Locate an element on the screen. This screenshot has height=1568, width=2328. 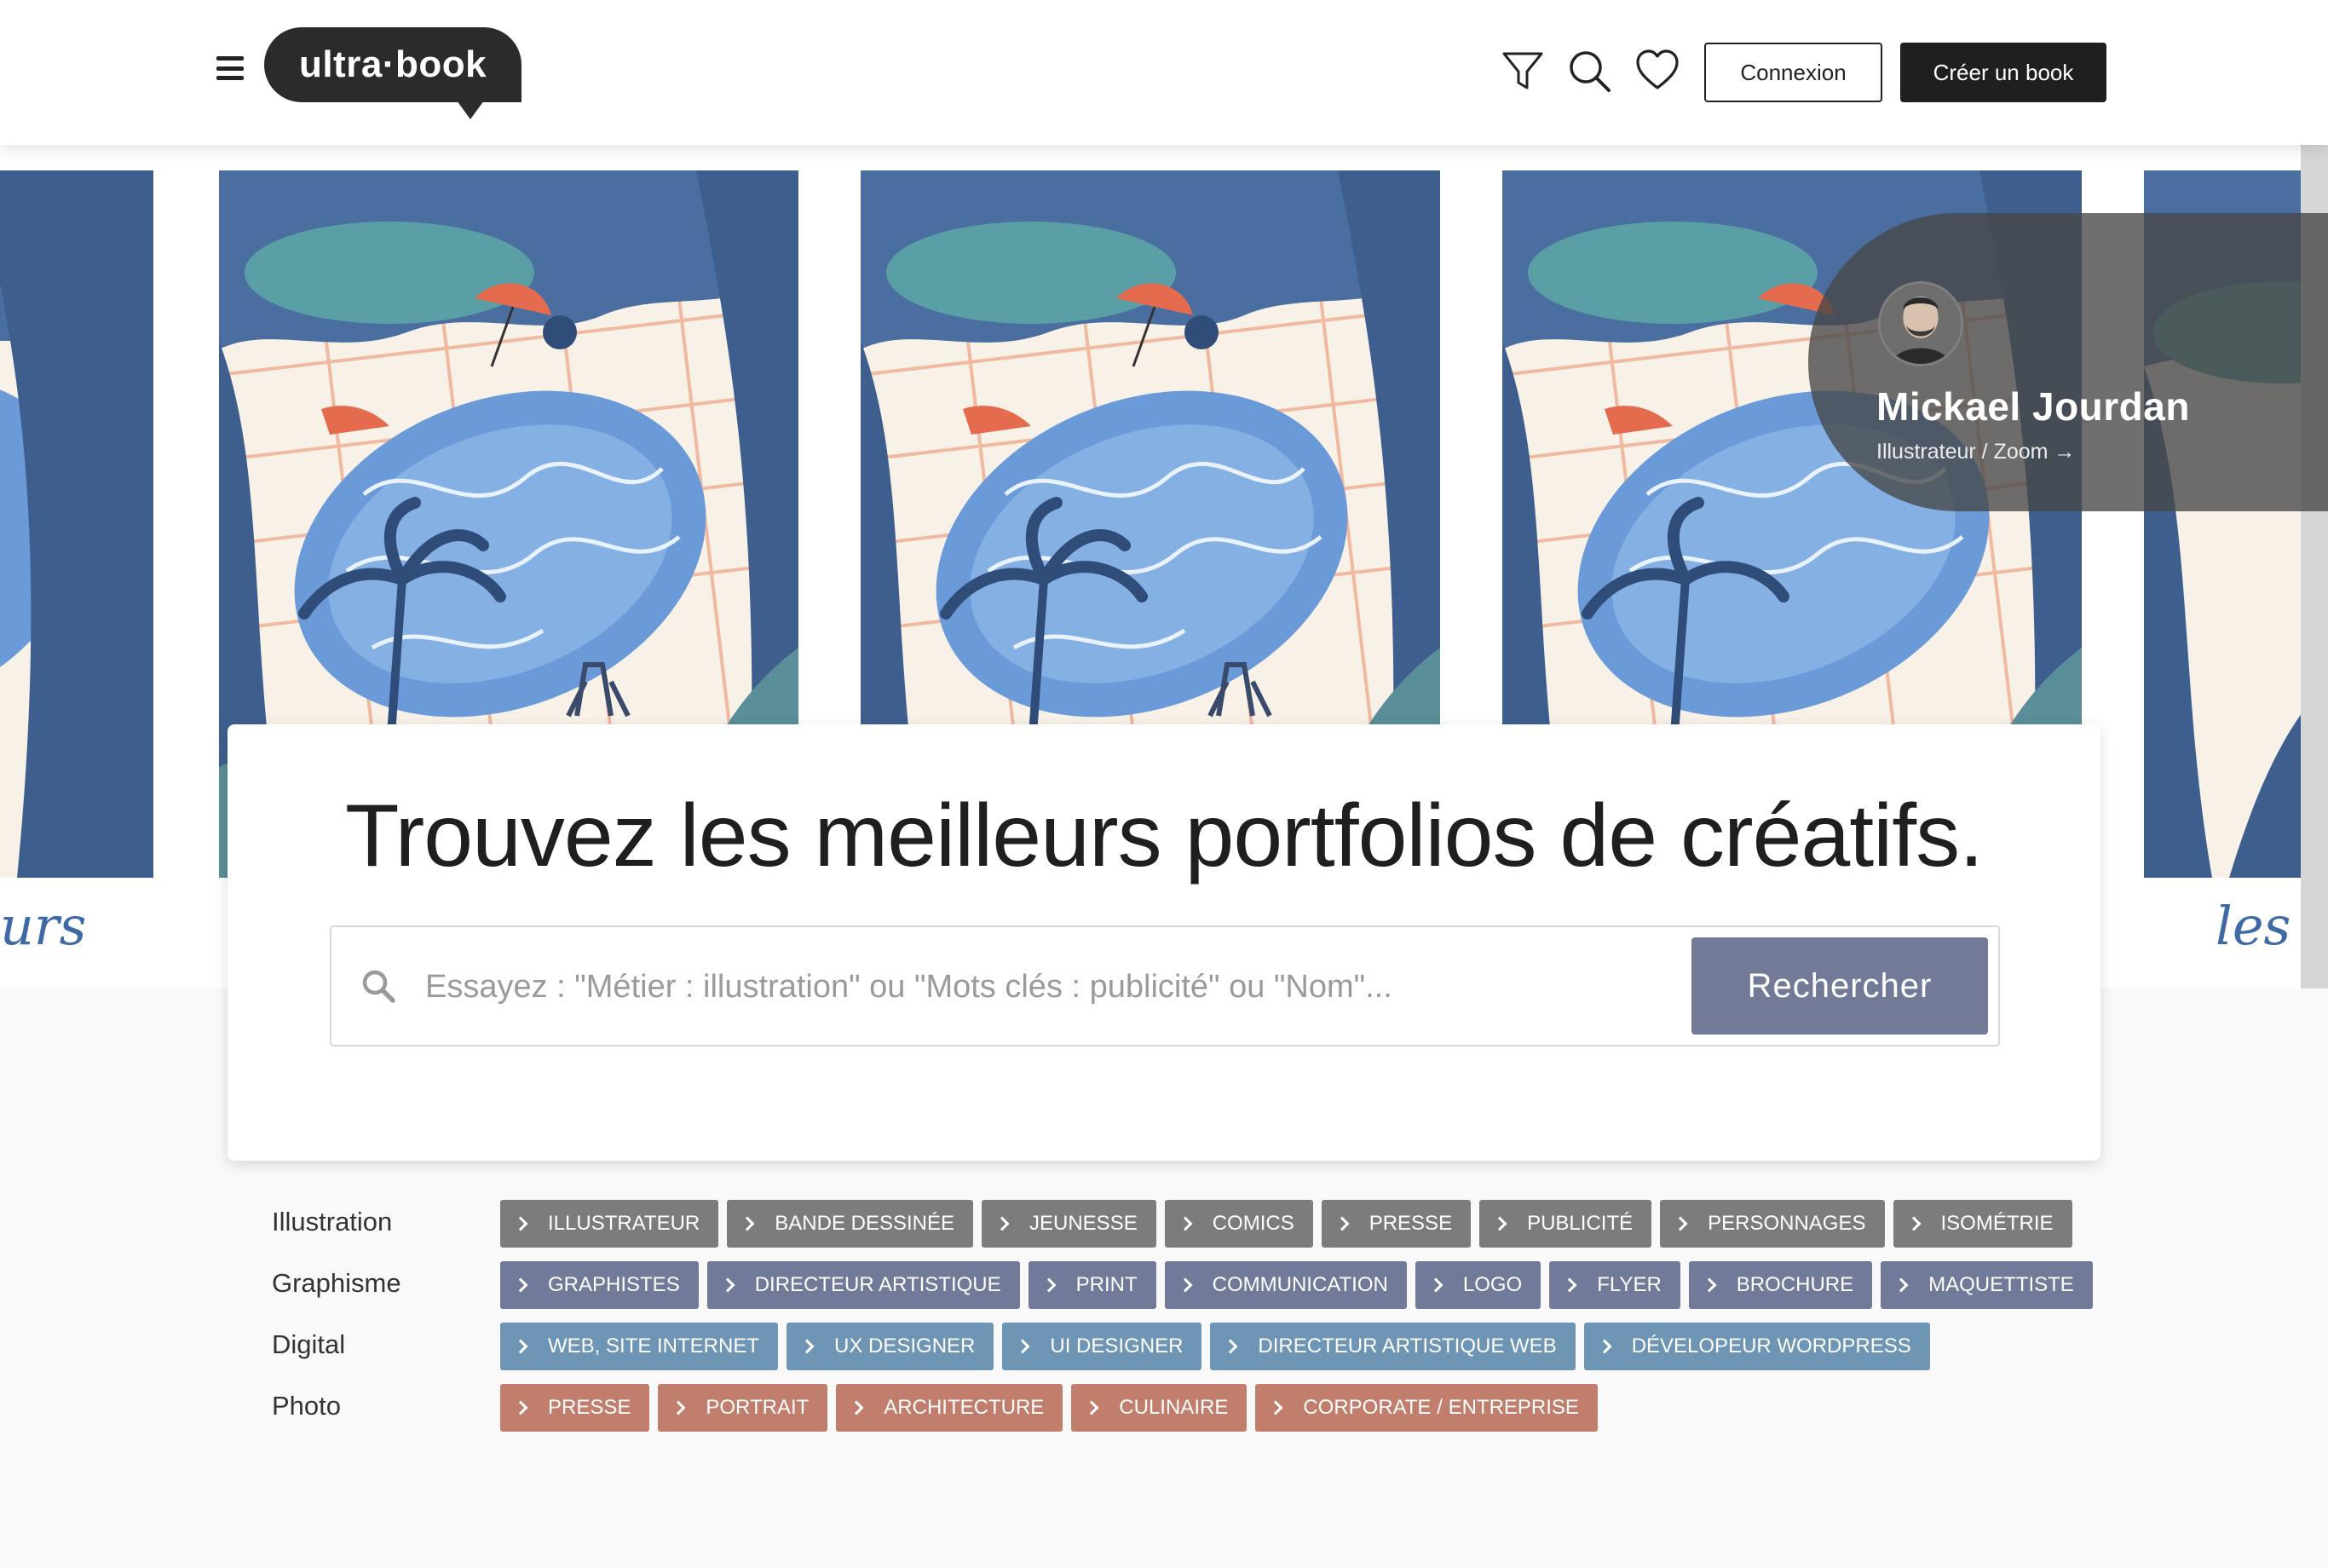
tag-label: COMICS is located at coordinates (1253, 1223).